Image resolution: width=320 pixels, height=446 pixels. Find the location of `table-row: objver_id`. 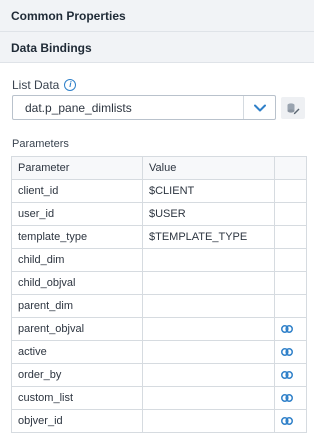

table-row: objver_id is located at coordinates (159, 421).